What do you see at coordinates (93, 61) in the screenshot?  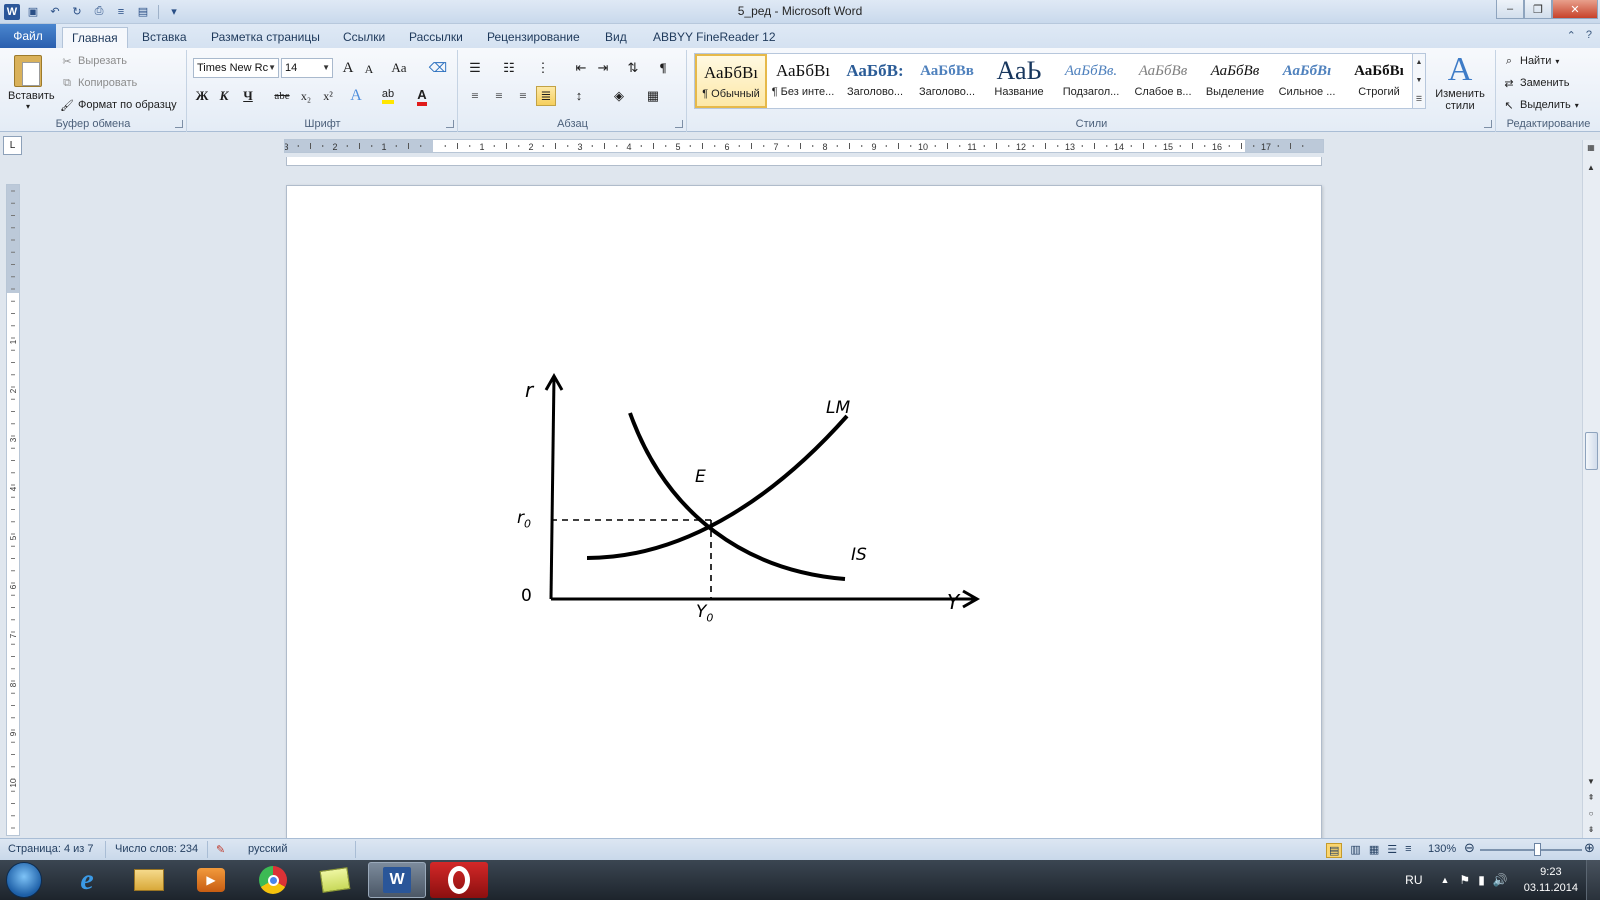 I see `cut-button: ✂ Вырезать` at bounding box center [93, 61].